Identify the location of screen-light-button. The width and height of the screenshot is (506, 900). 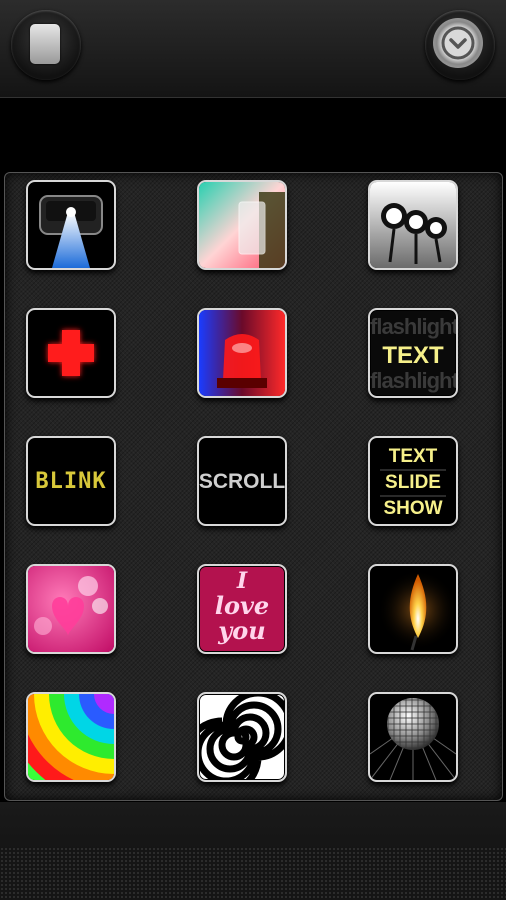
(46, 45).